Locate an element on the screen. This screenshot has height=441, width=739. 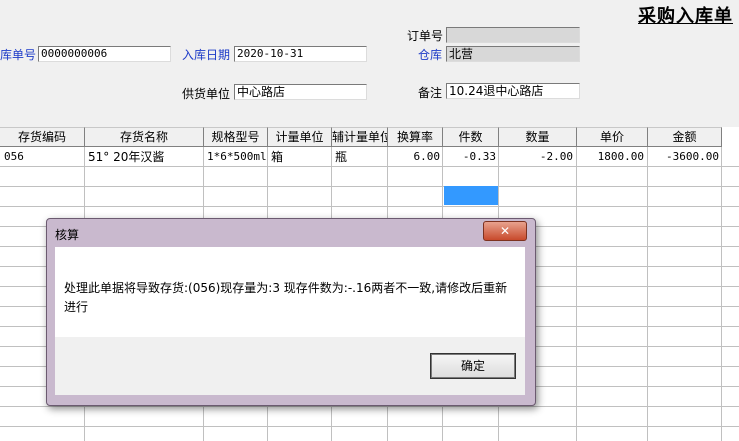
col-header-rate: 换算率 is located at coordinates (415, 137).